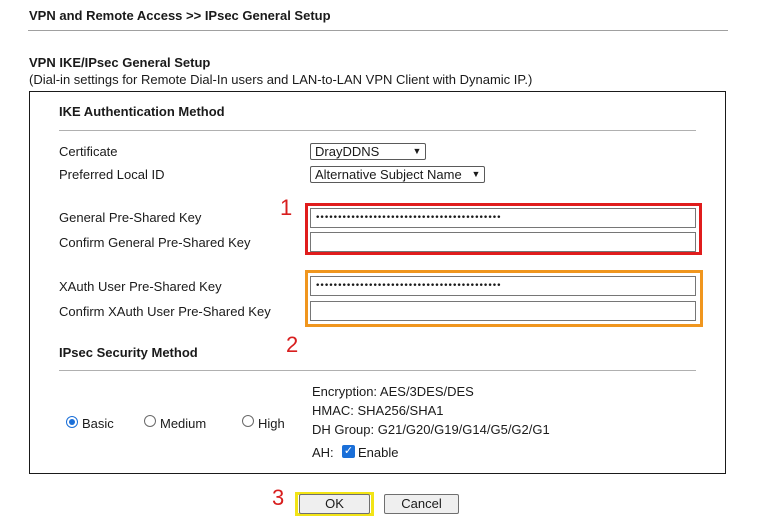 The width and height of the screenshot is (762, 531). I want to click on preferred-local-id-select: Alternative Subject Name ▼, so click(397, 174).